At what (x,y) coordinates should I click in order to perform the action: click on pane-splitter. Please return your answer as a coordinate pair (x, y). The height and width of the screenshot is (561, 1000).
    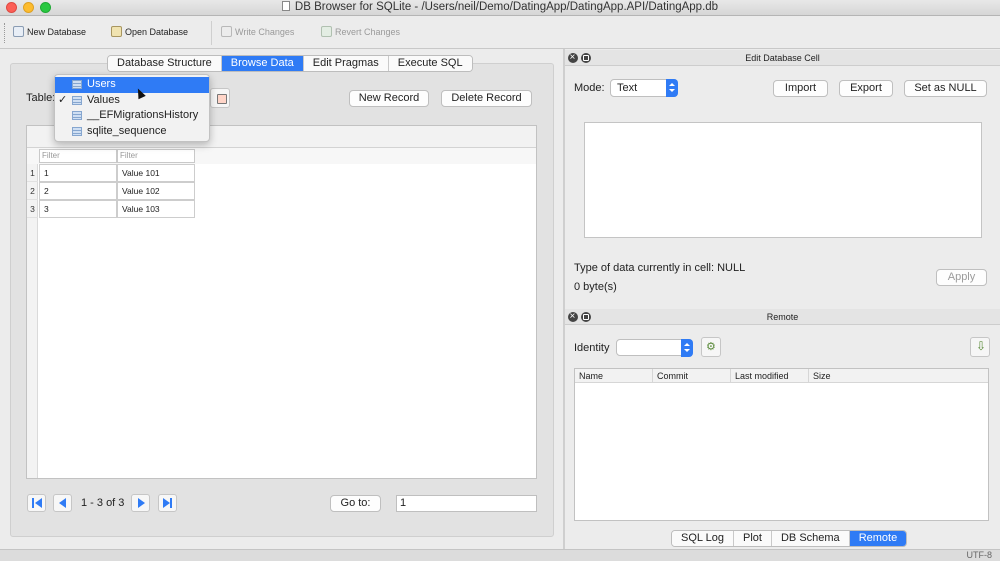
    Looking at the image, I should click on (564, 299).